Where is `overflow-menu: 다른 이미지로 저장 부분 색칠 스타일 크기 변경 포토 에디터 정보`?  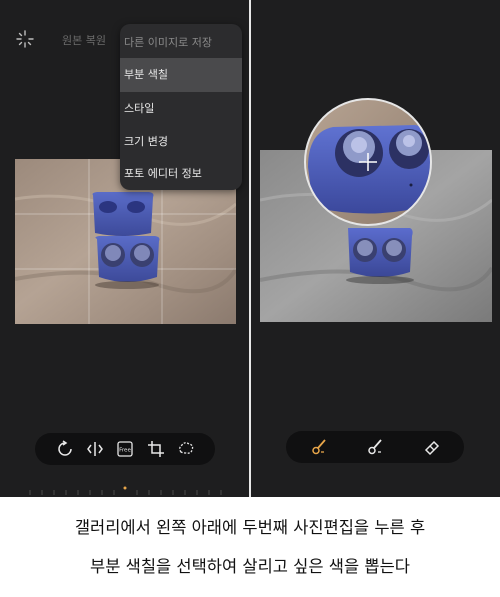 overflow-menu: 다른 이미지로 저장 부분 색칠 스타일 크기 변경 포토 에디터 정보 is located at coordinates (181, 107).